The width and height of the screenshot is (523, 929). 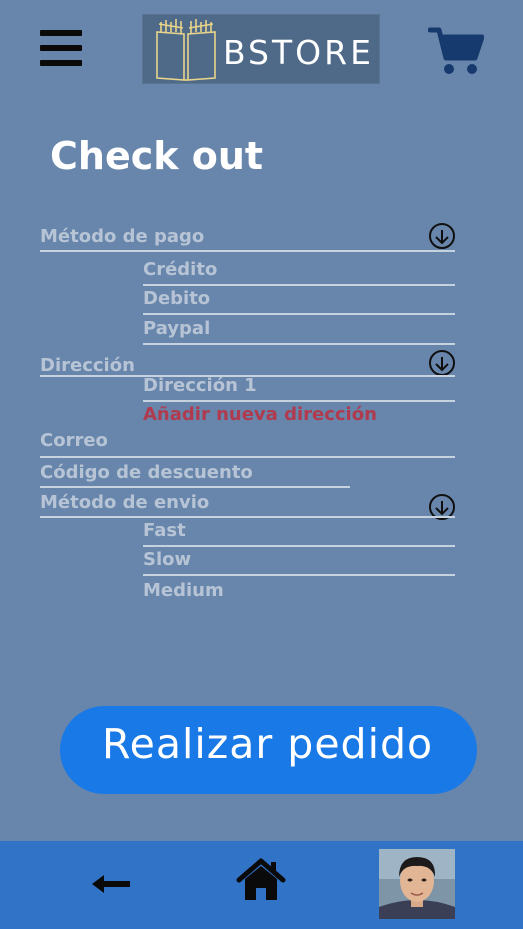 I want to click on open-book-icon, so click(x=186, y=50).